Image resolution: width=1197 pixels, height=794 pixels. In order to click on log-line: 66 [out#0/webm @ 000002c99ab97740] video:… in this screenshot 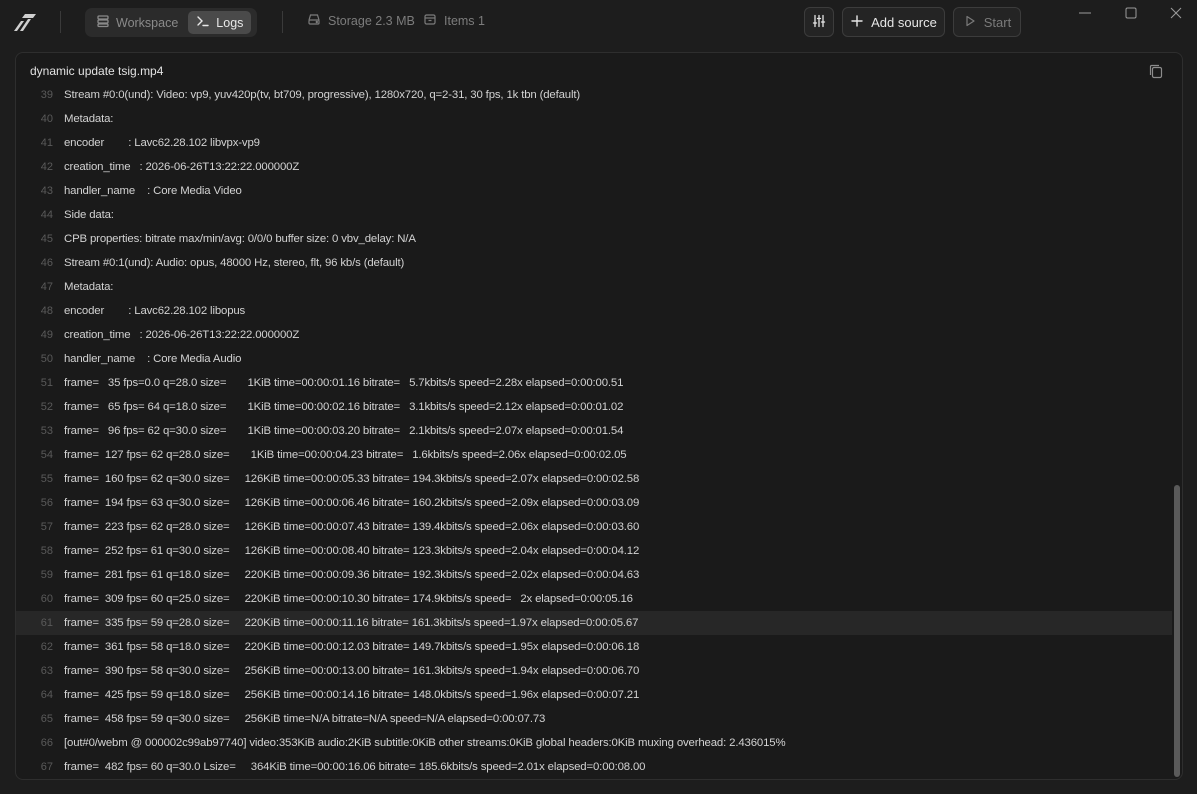, I will do `click(594, 743)`.